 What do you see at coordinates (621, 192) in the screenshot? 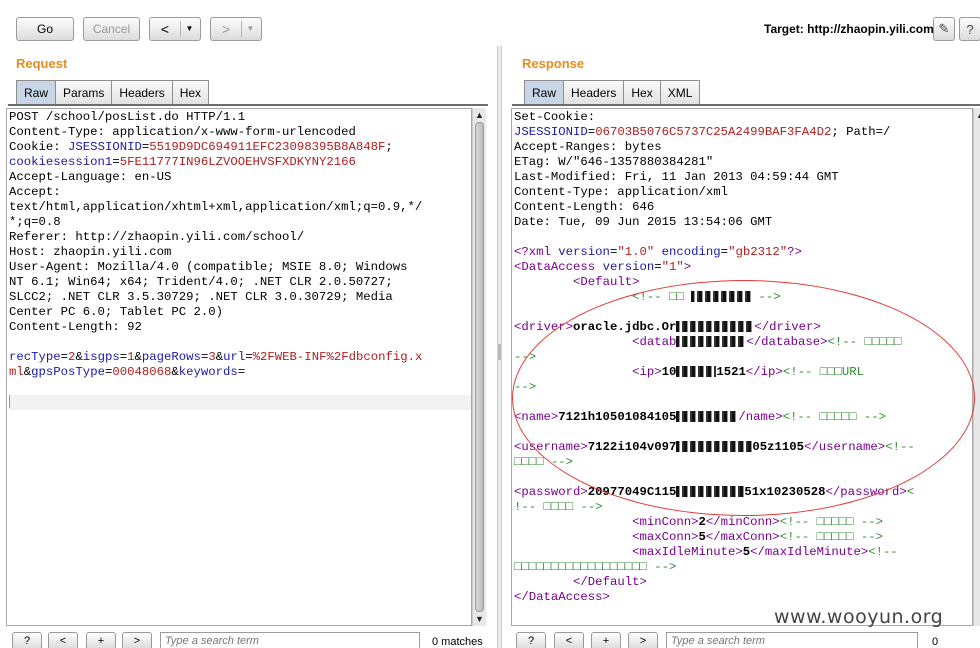
I see `code-token: Content-Type: application/xml` at bounding box center [621, 192].